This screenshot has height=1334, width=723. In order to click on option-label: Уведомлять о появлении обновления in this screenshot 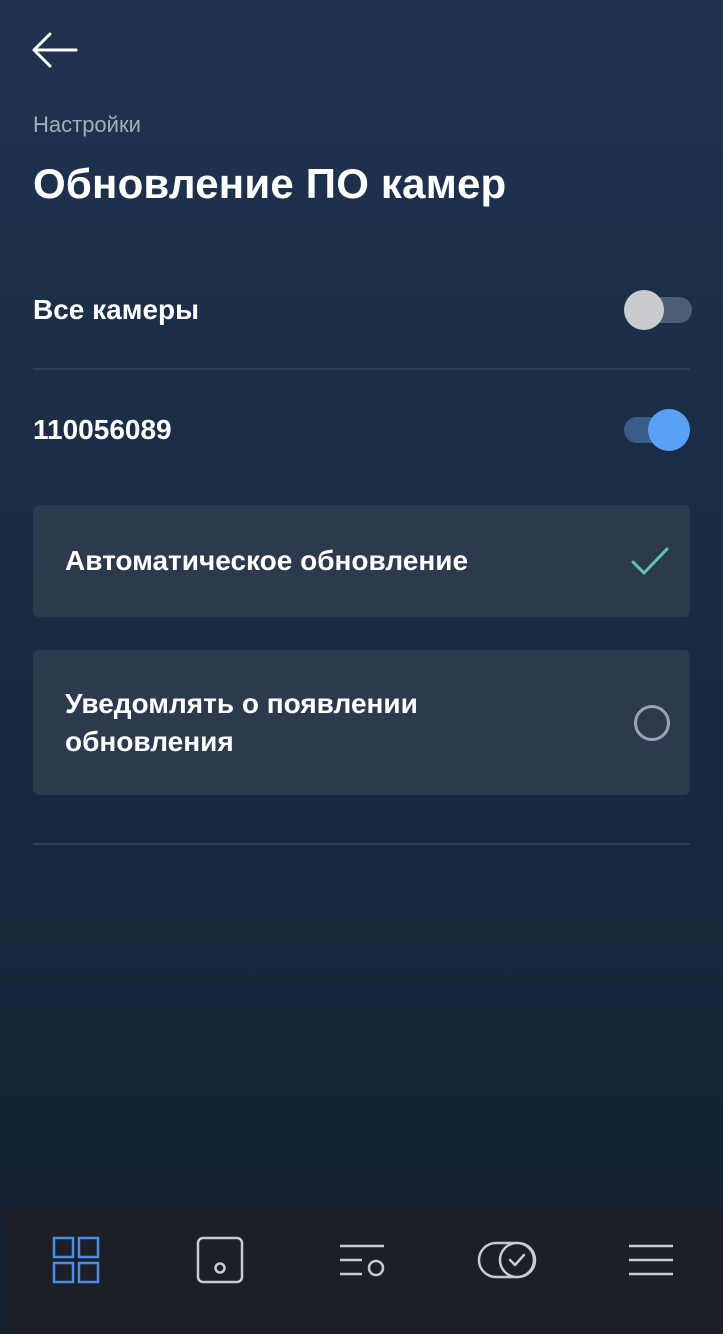, I will do `click(241, 722)`.